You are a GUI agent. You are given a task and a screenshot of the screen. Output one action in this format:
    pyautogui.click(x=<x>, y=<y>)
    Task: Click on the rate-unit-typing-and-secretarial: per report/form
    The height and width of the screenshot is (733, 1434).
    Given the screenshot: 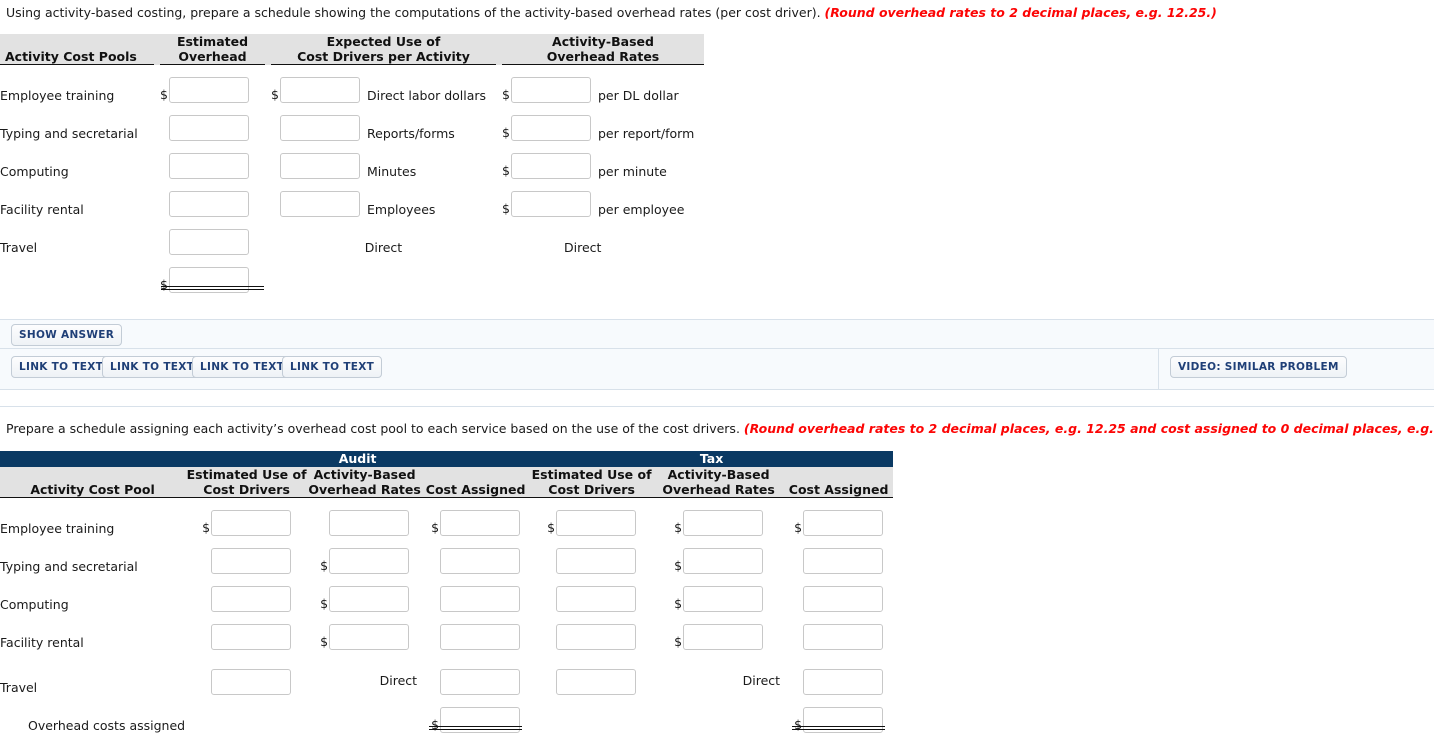 What is the action you would take?
    pyautogui.click(x=646, y=133)
    